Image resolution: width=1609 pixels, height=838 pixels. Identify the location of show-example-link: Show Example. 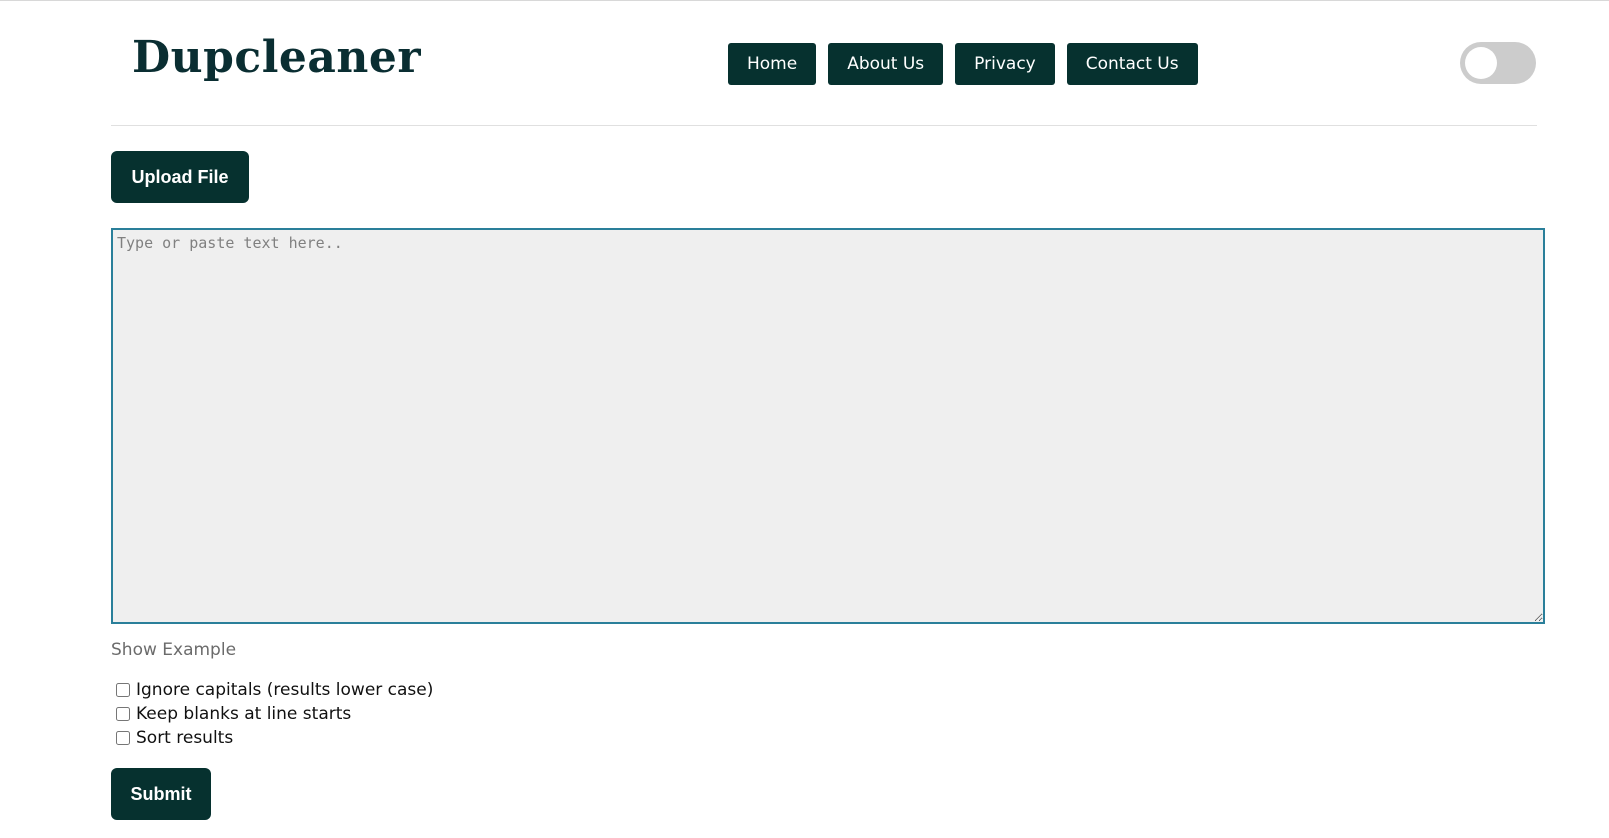
(173, 650).